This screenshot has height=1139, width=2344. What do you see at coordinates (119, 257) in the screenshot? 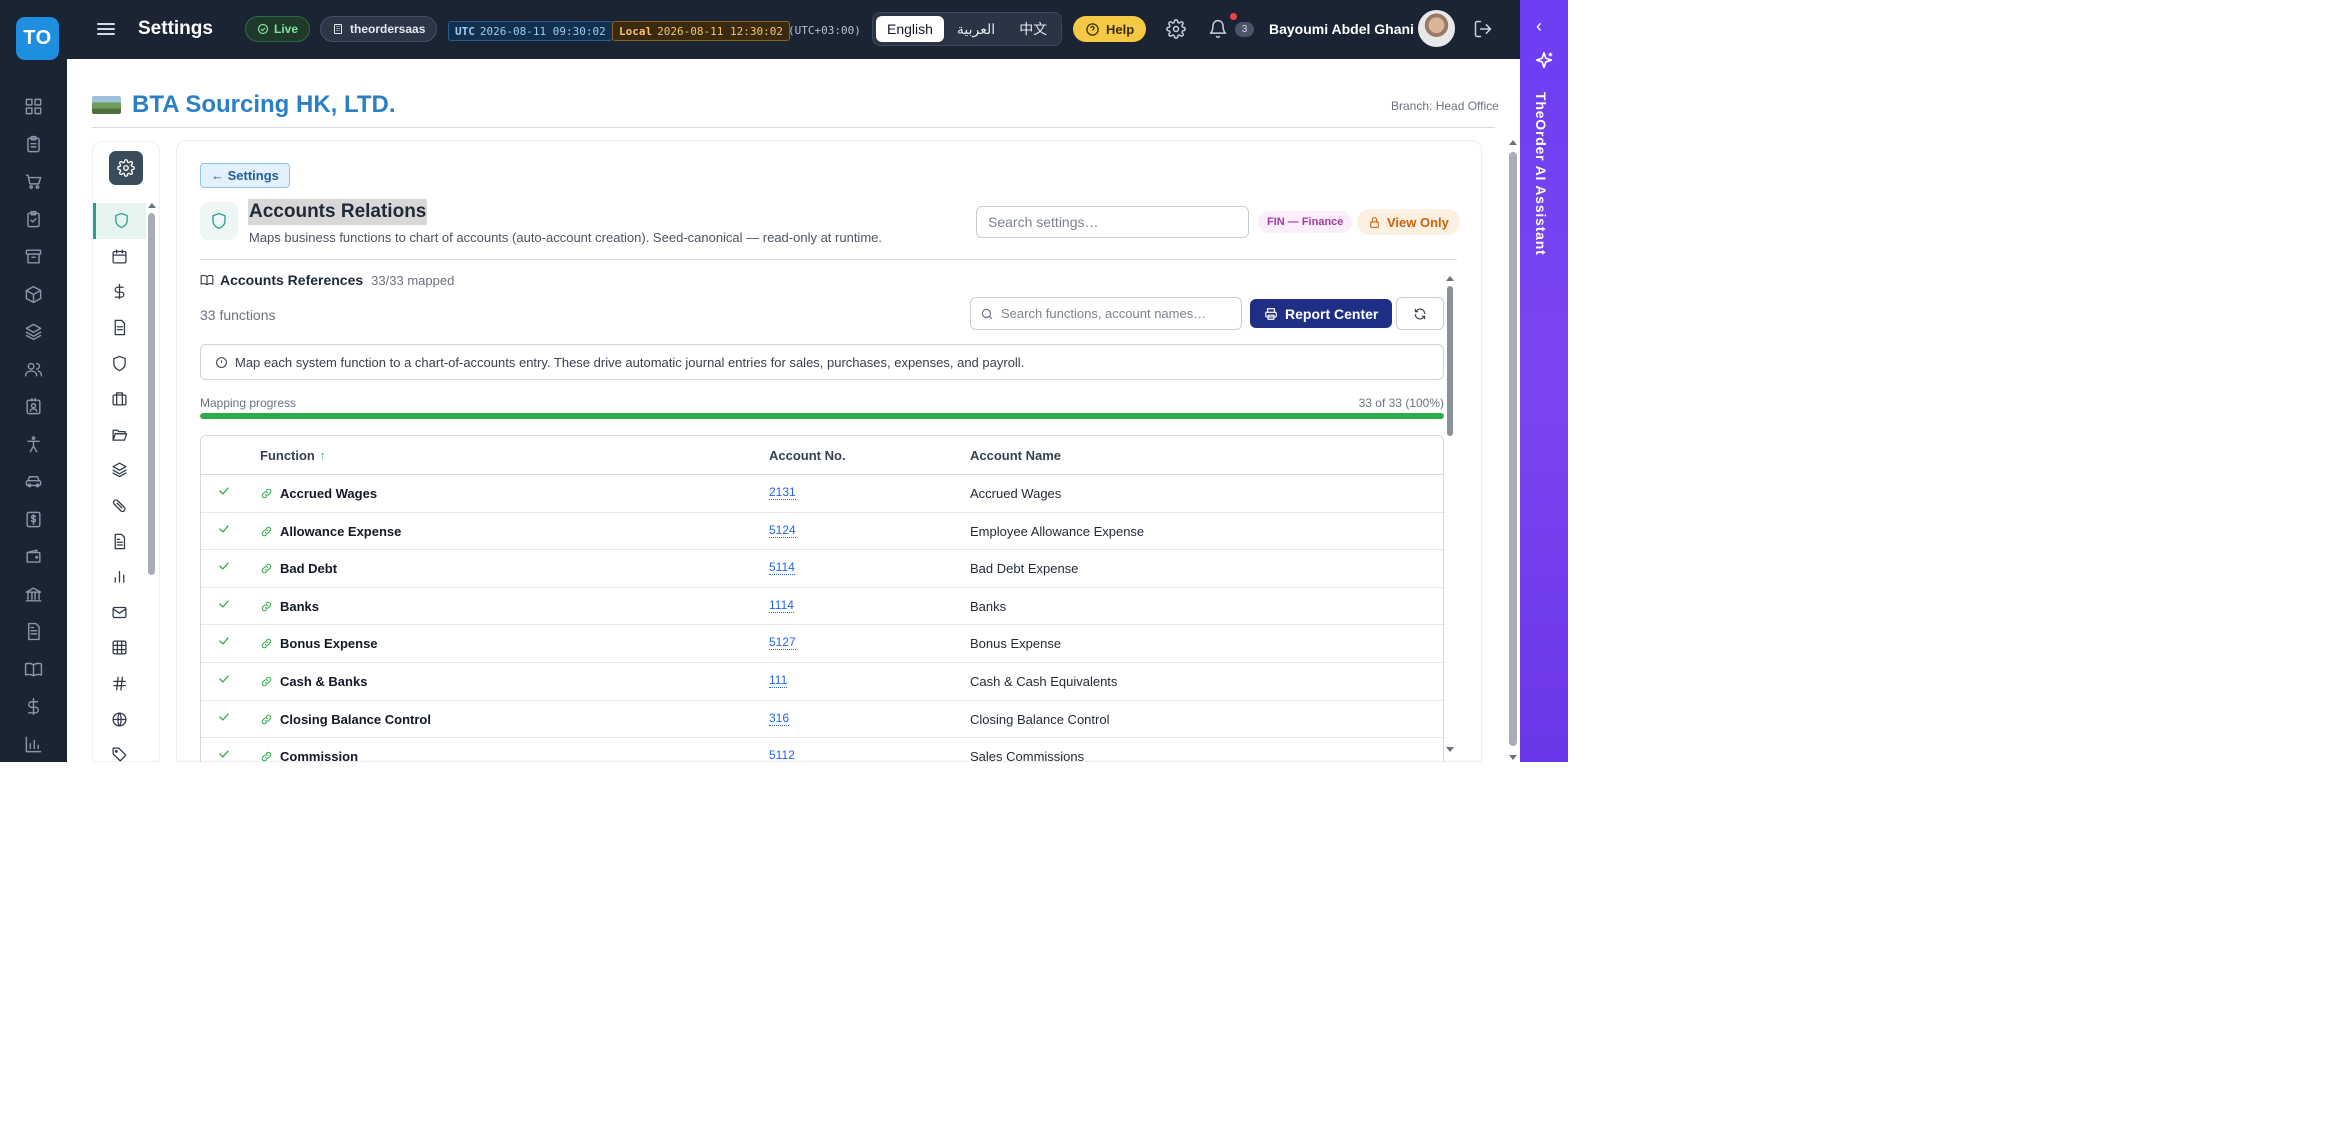
I see `menu-item-calendar` at bounding box center [119, 257].